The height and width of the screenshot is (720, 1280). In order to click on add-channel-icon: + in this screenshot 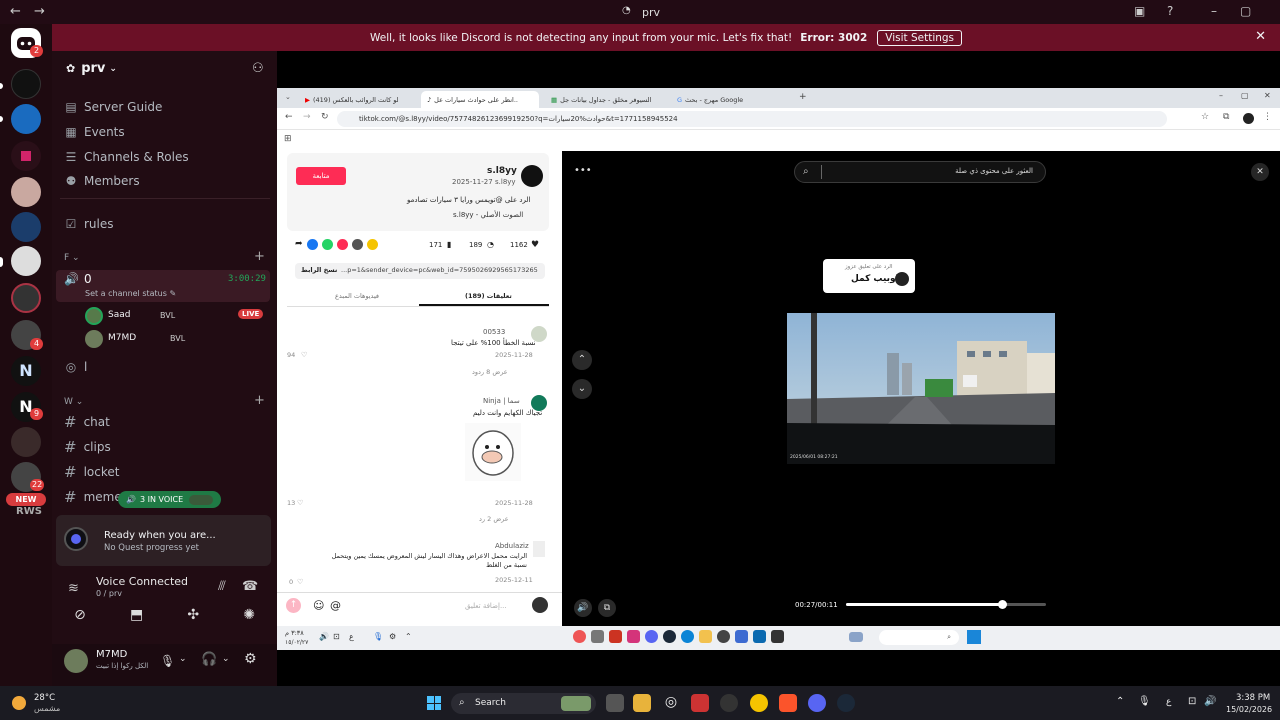, I will do `click(259, 400)`.